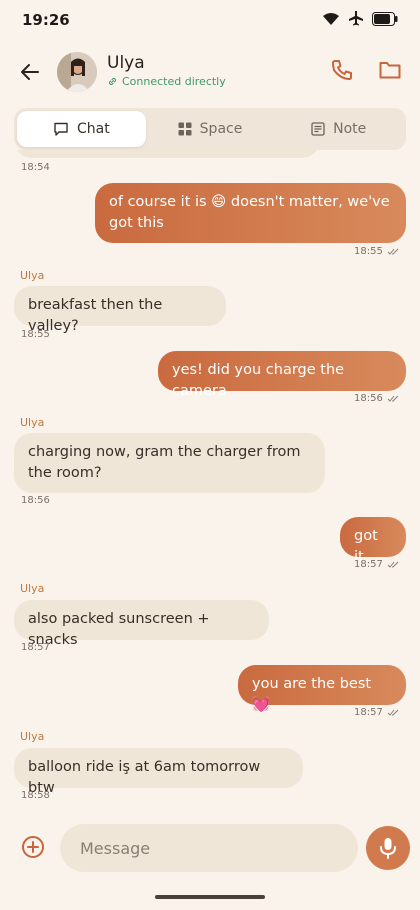 The width and height of the screenshot is (420, 910). I want to click on message-input, so click(209, 848).